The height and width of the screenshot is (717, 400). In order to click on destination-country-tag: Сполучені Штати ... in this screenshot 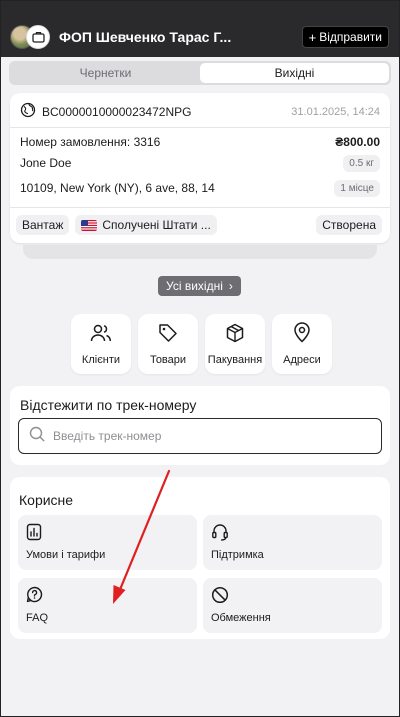, I will do `click(146, 225)`.